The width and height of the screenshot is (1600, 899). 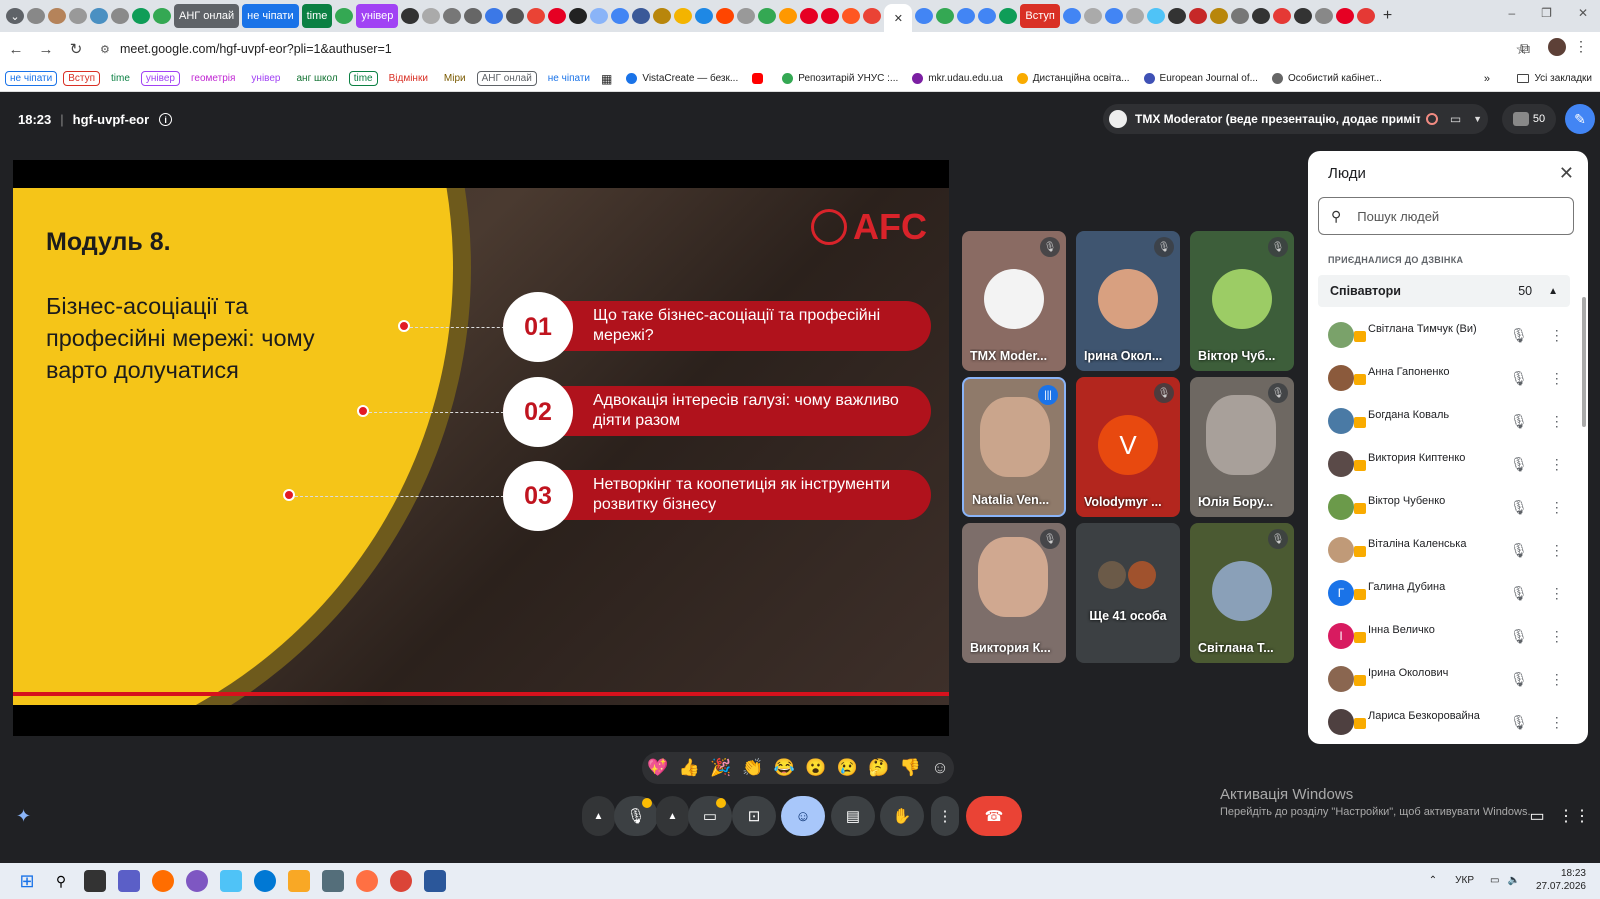 I want to click on clock: 18:23 27.07.2026, so click(x=1561, y=880).